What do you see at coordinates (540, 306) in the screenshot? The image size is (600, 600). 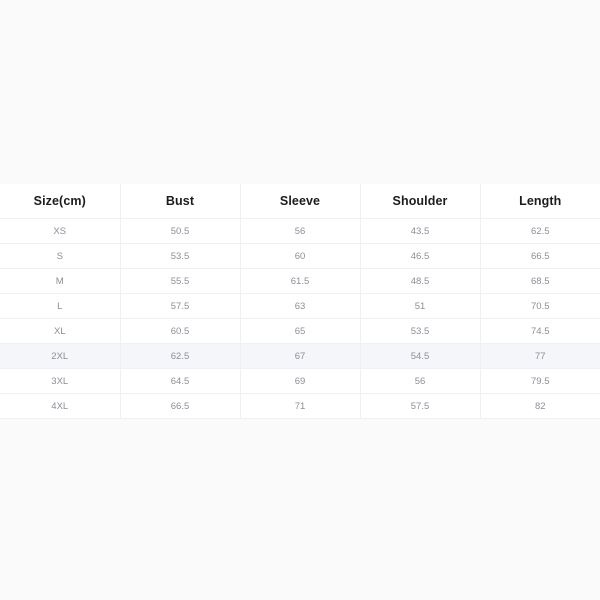 I see `cell-length: 70.5` at bounding box center [540, 306].